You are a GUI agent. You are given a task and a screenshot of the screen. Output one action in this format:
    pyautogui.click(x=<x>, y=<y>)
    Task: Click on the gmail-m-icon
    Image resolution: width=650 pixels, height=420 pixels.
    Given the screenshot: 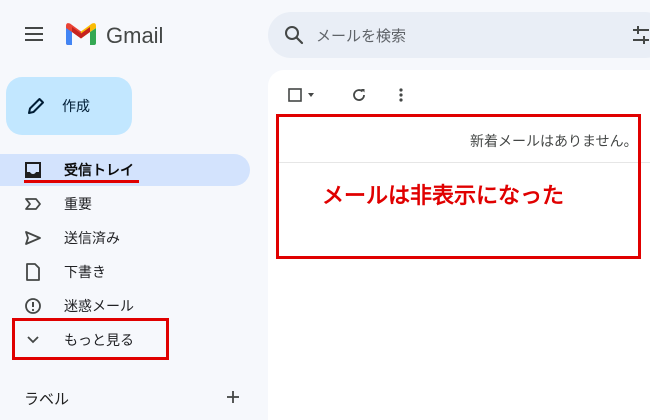 What is the action you would take?
    pyautogui.click(x=81, y=36)
    